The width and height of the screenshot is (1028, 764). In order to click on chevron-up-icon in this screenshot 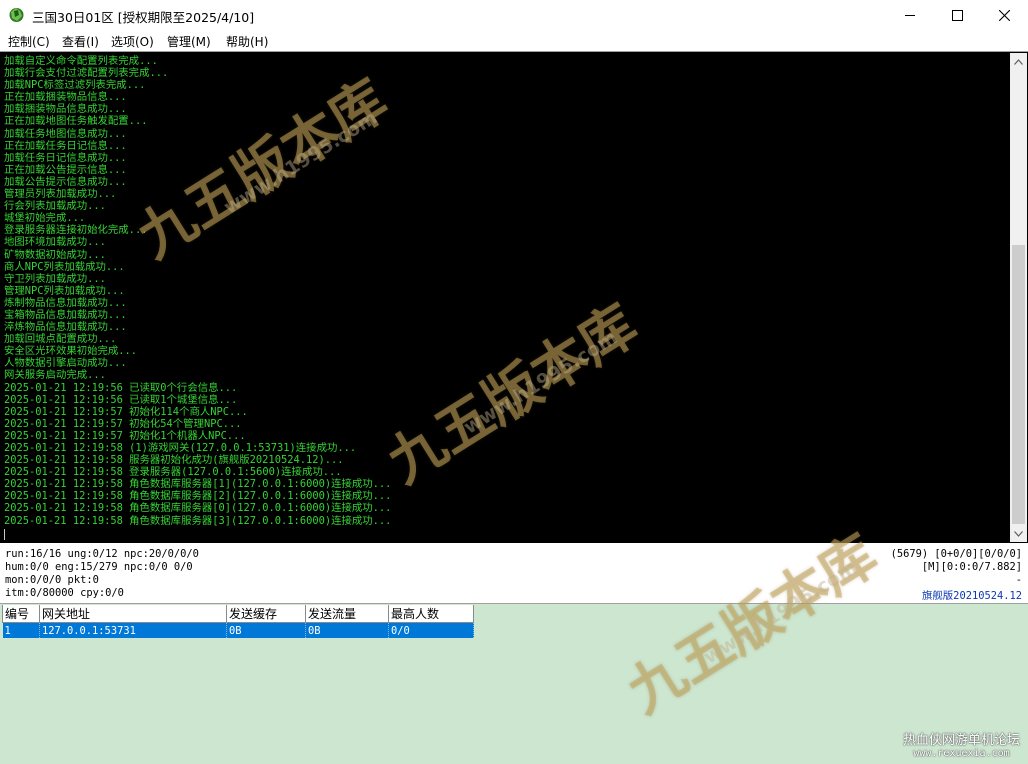, I will do `click(1018, 61)`.